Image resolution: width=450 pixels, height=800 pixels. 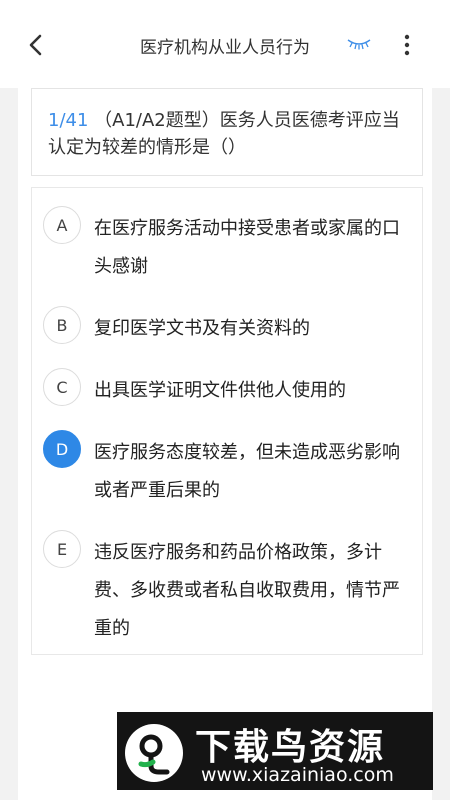 What do you see at coordinates (62, 449) in the screenshot?
I see `option-letter-badge-selected: D` at bounding box center [62, 449].